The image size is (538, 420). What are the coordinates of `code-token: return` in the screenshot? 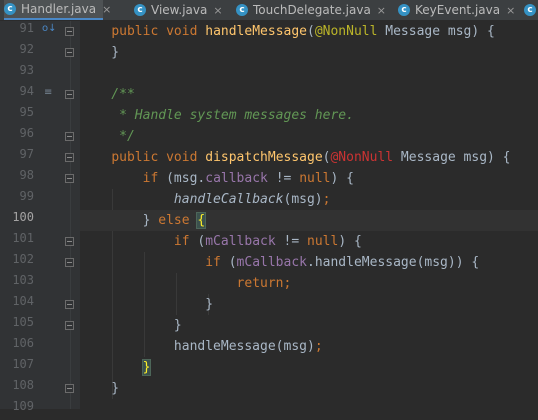 It's located at (260, 283).